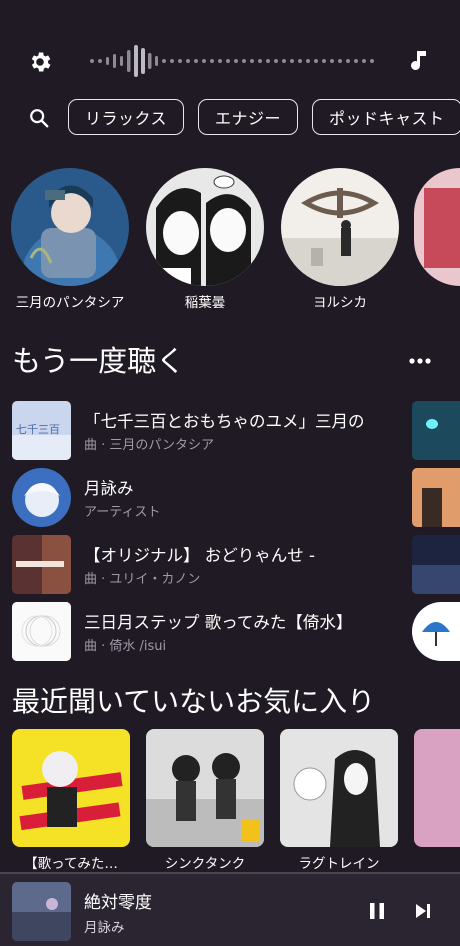  What do you see at coordinates (437, 788) in the screenshot?
I see `album-card-partial` at bounding box center [437, 788].